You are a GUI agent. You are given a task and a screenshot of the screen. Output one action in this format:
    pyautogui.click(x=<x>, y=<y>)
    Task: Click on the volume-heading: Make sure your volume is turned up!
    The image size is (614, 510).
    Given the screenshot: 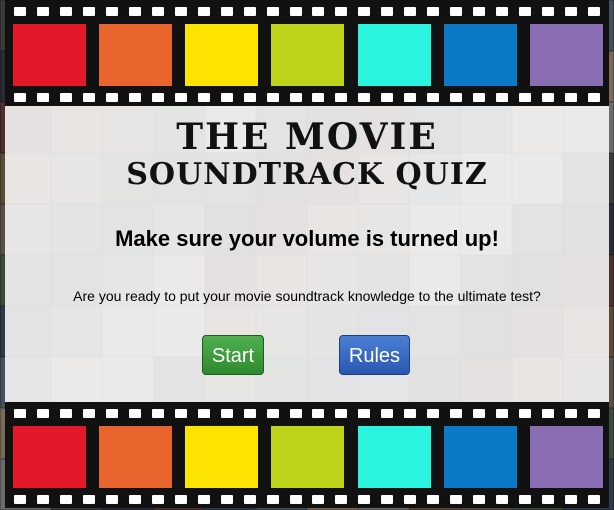 What is the action you would take?
    pyautogui.click(x=307, y=238)
    